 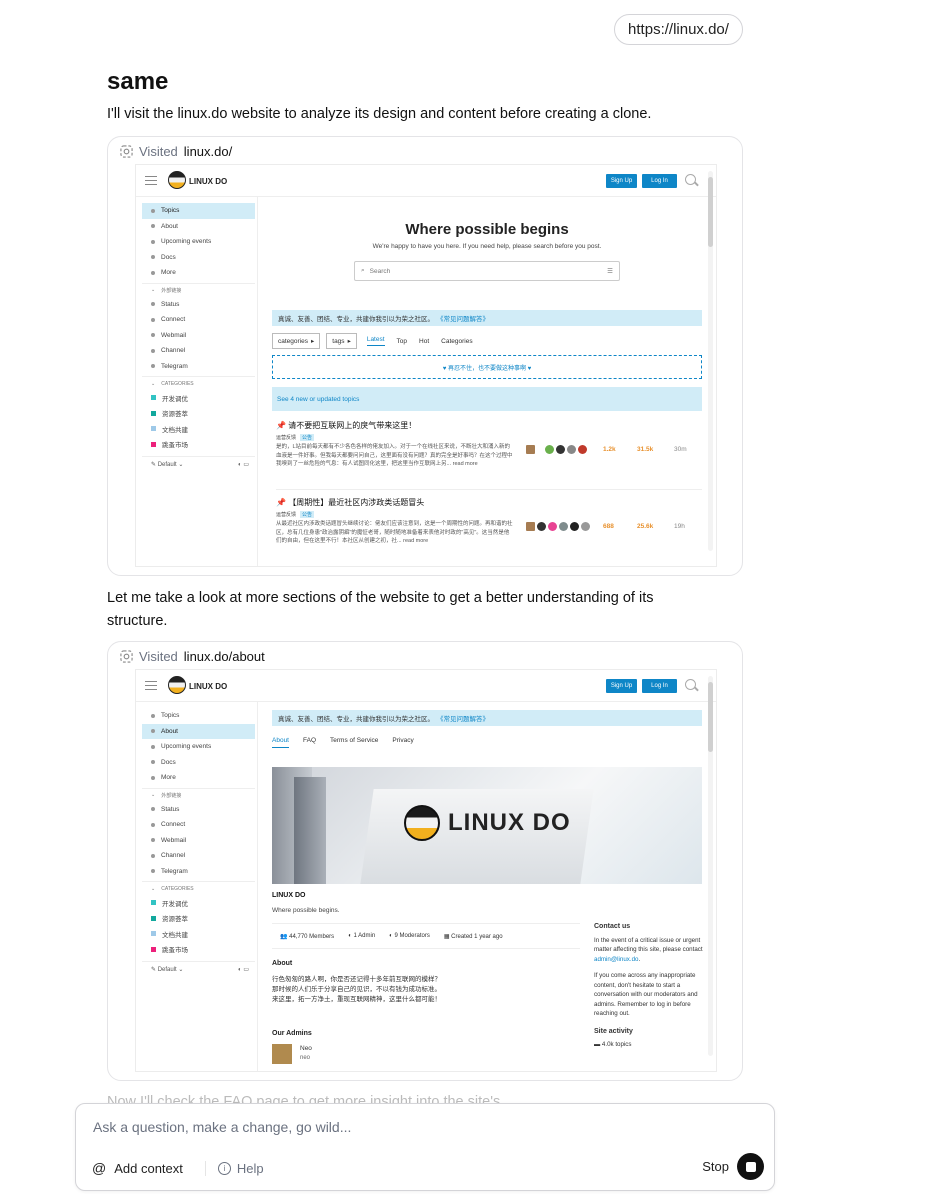 What do you see at coordinates (356, 719) in the screenshot?
I see `banner-text: 真诚、友善、团结、专业，共建你我引以为荣之社区。` at bounding box center [356, 719].